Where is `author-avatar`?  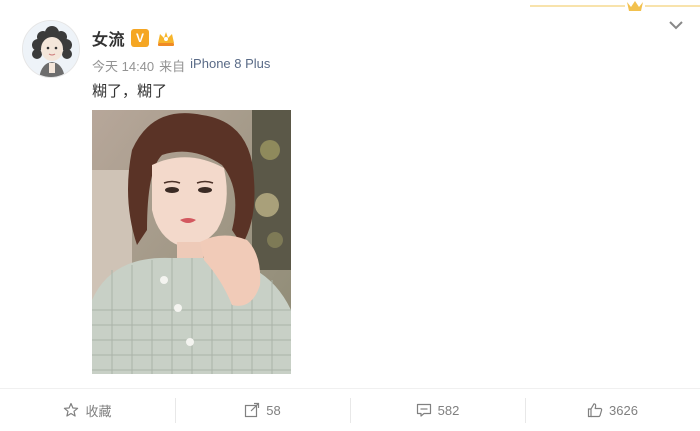 author-avatar is located at coordinates (51, 49).